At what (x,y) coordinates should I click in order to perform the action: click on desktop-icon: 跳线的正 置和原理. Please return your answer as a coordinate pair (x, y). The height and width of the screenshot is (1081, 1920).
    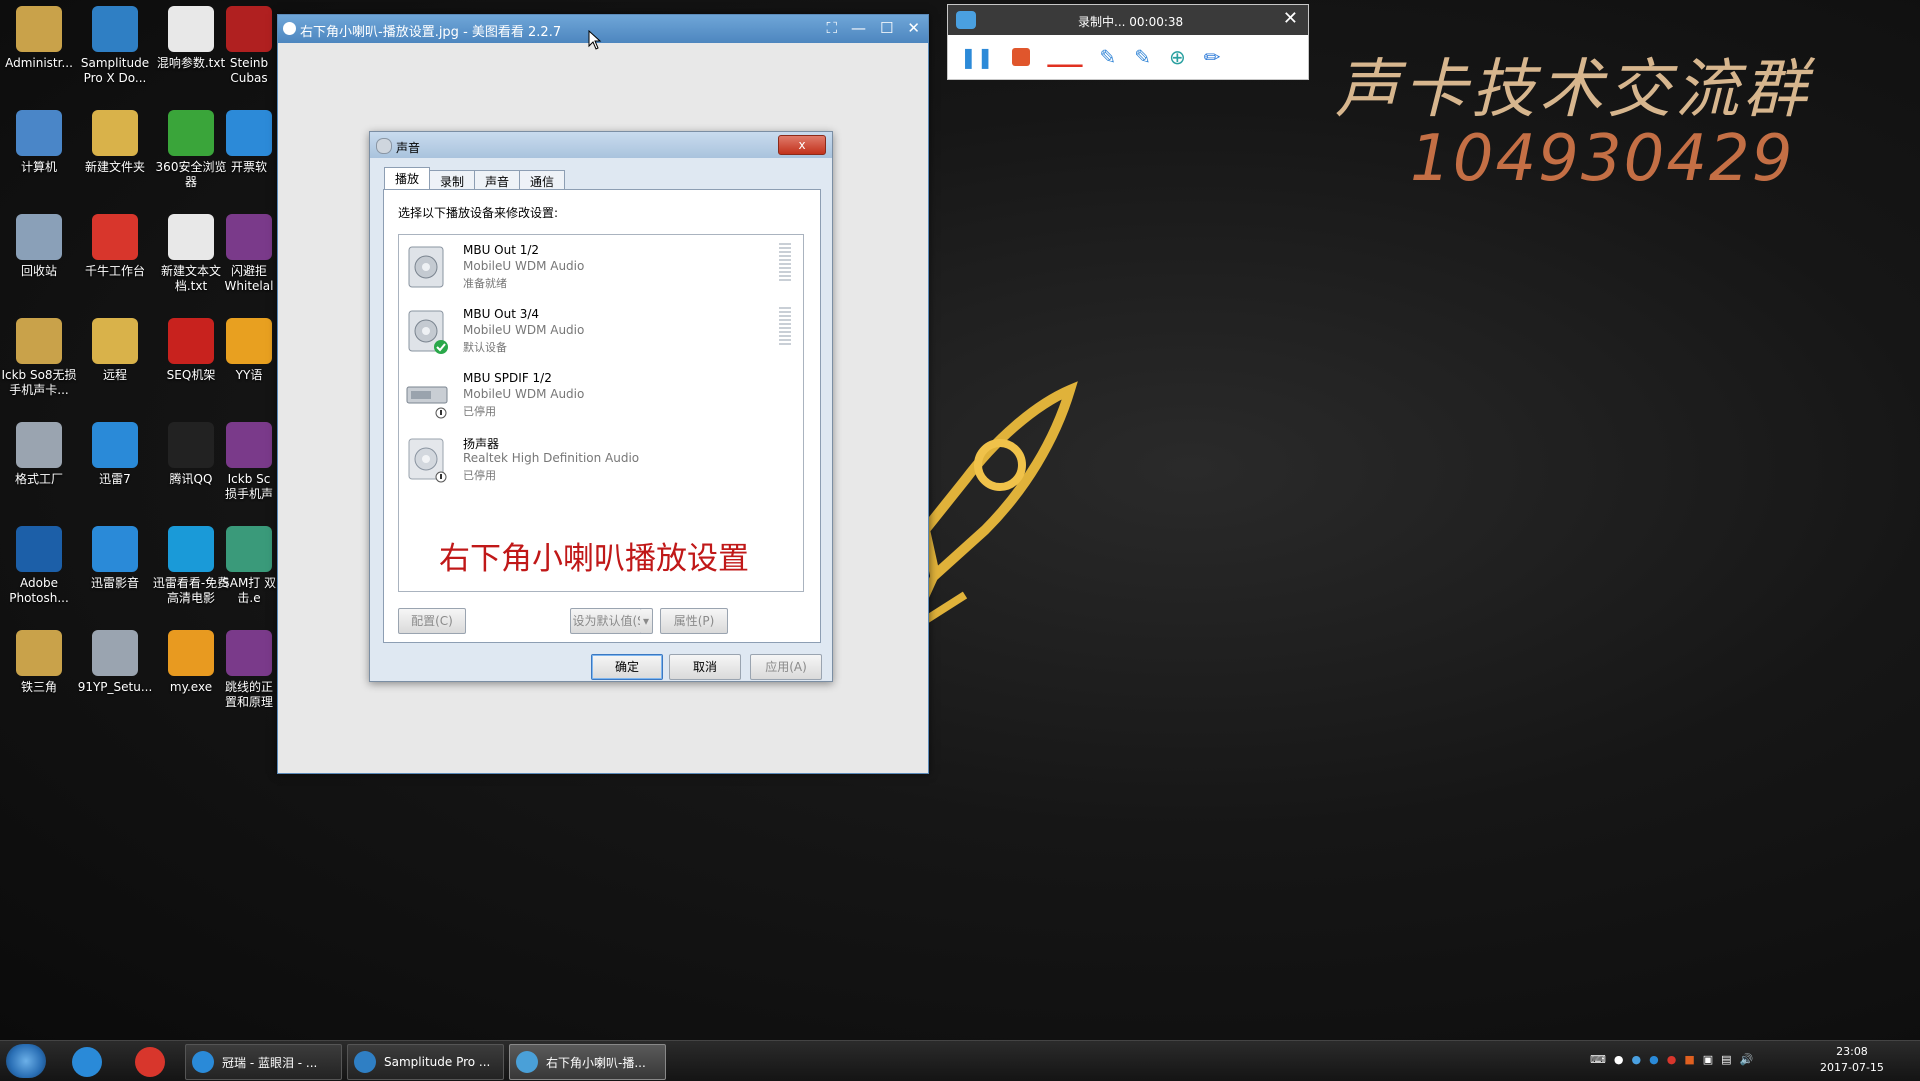
    Looking at the image, I should click on (249, 670).